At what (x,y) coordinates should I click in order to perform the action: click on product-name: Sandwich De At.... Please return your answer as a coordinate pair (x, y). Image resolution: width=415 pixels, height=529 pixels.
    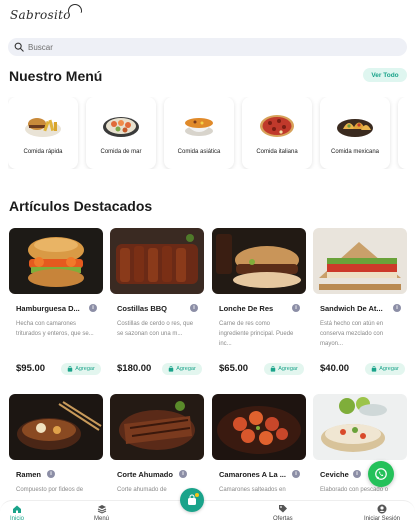
    Looking at the image, I should click on (351, 308).